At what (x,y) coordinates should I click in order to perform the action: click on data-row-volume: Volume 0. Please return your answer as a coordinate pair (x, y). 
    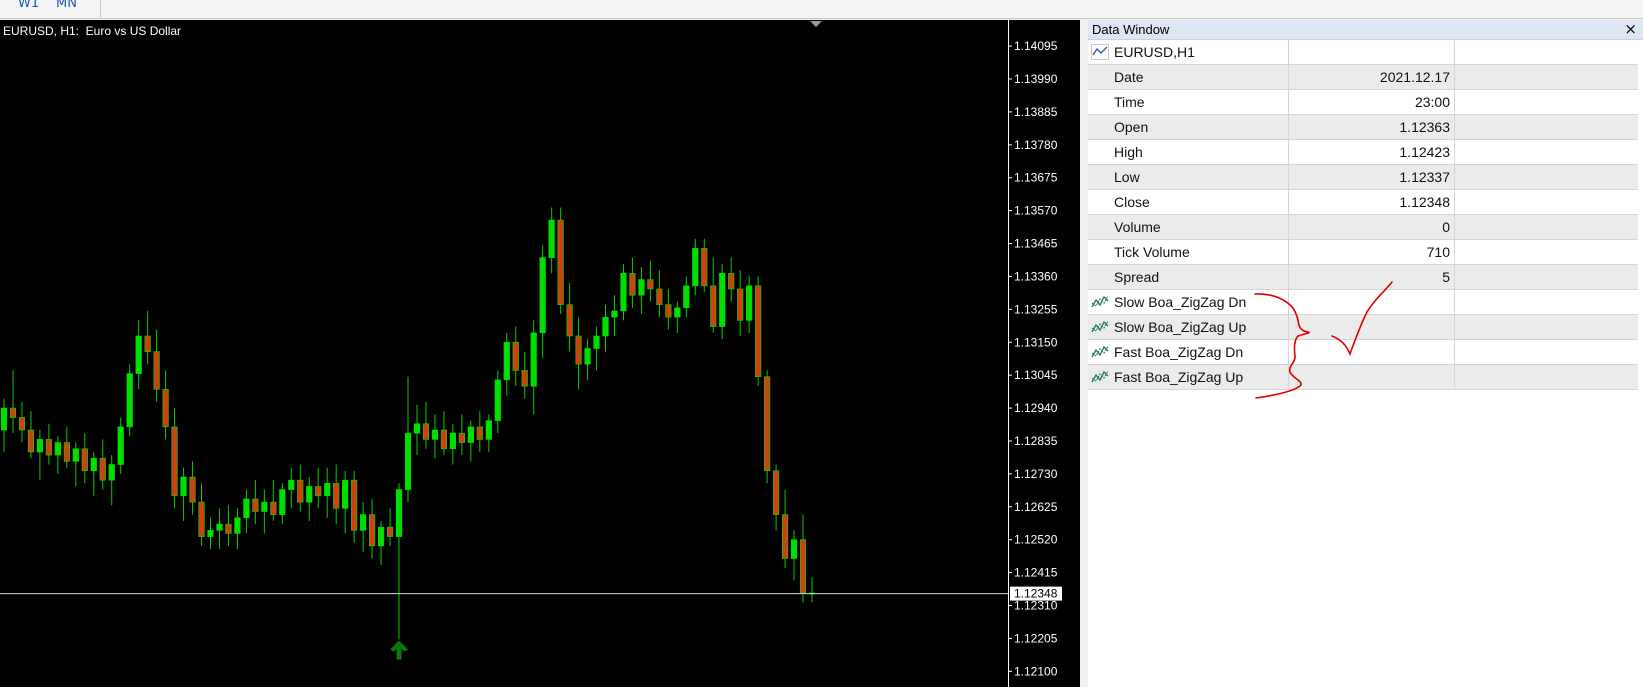
    Looking at the image, I should click on (1363, 227).